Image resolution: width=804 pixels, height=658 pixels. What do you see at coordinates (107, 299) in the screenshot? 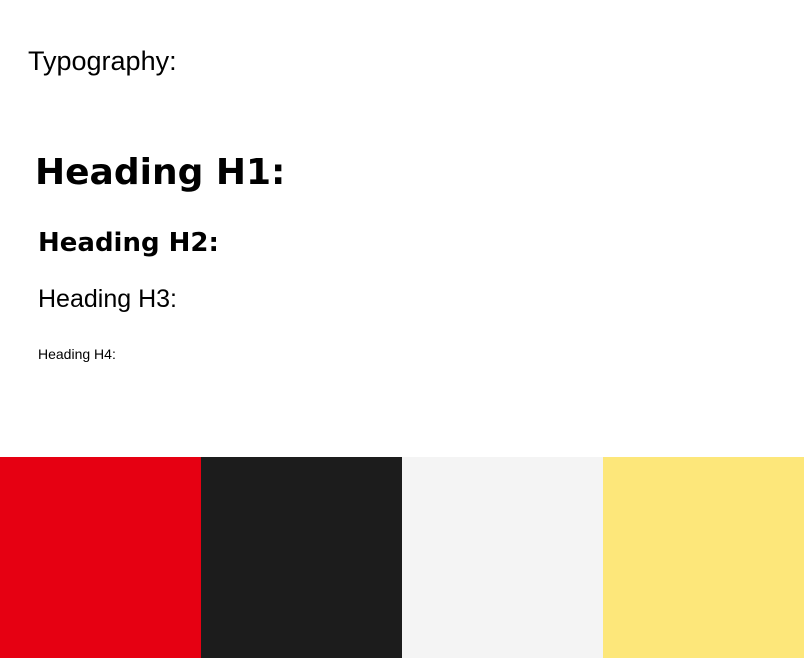
I see `heading-h3-sample: Heading H3:` at bounding box center [107, 299].